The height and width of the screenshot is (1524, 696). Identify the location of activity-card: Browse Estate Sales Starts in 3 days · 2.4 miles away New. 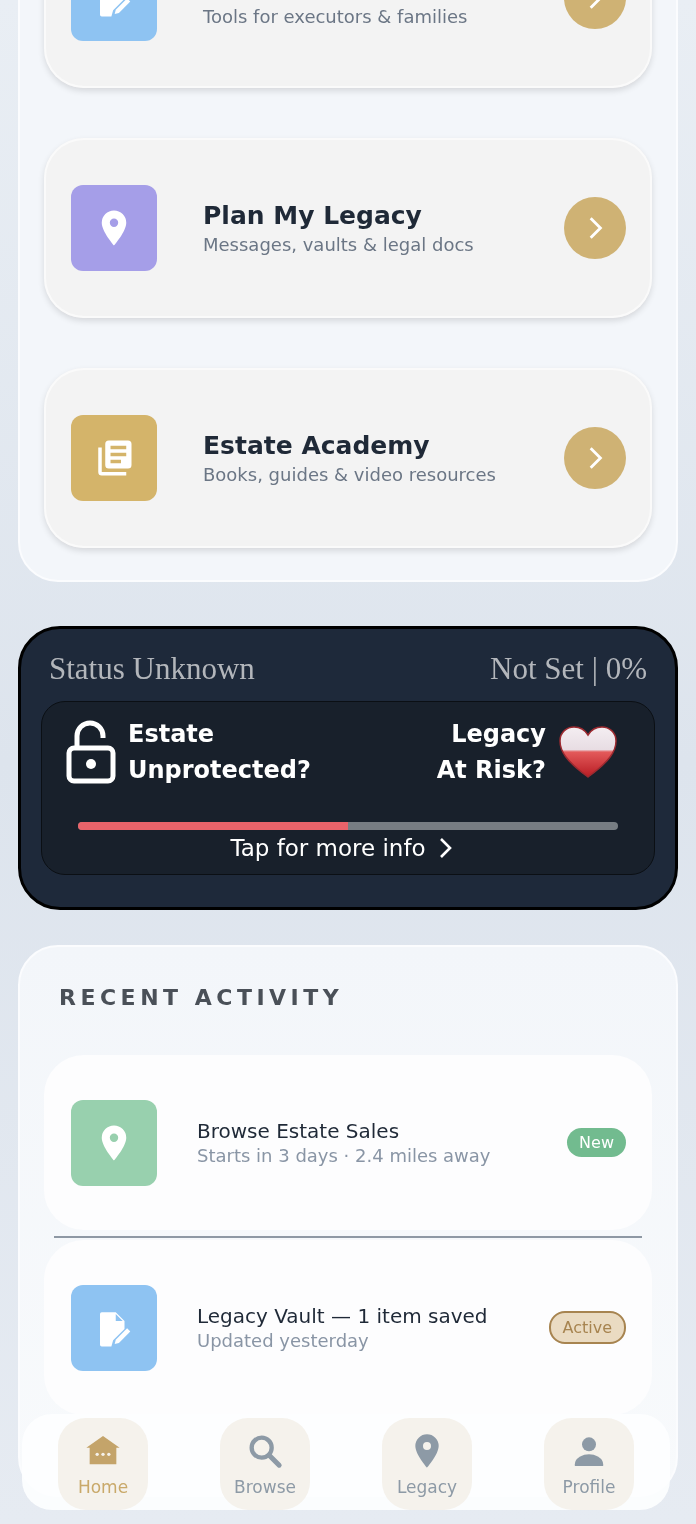
(348, 1142).